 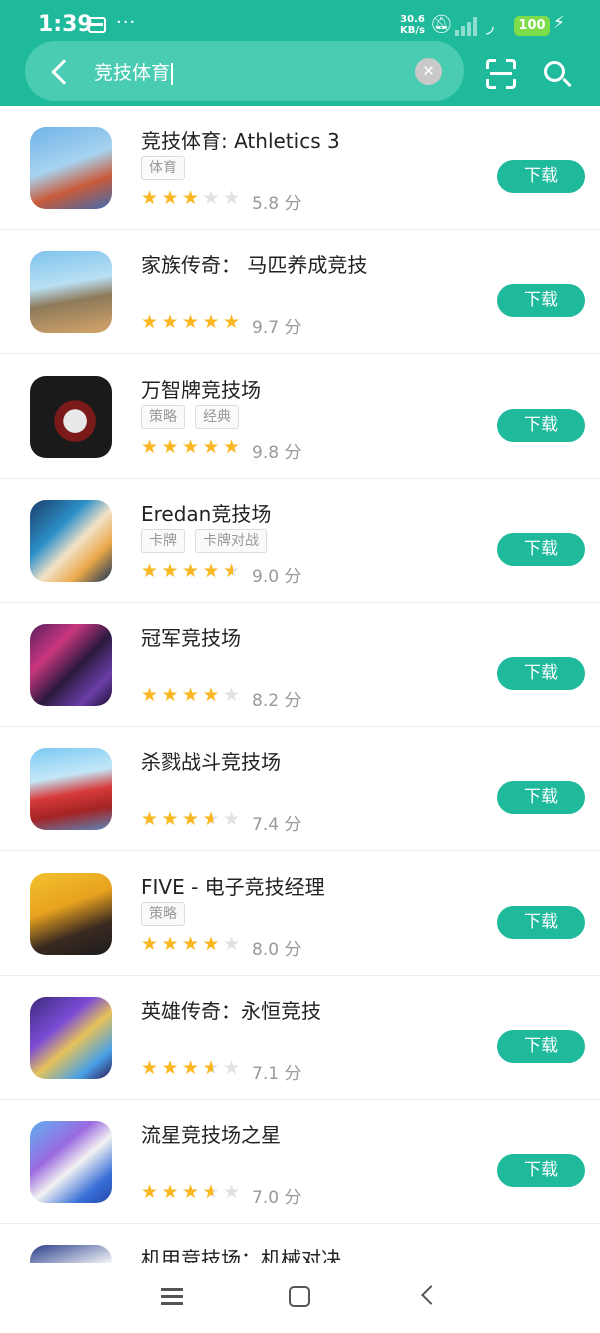 I want to click on search-input: 竞技体育, so click(x=134, y=71).